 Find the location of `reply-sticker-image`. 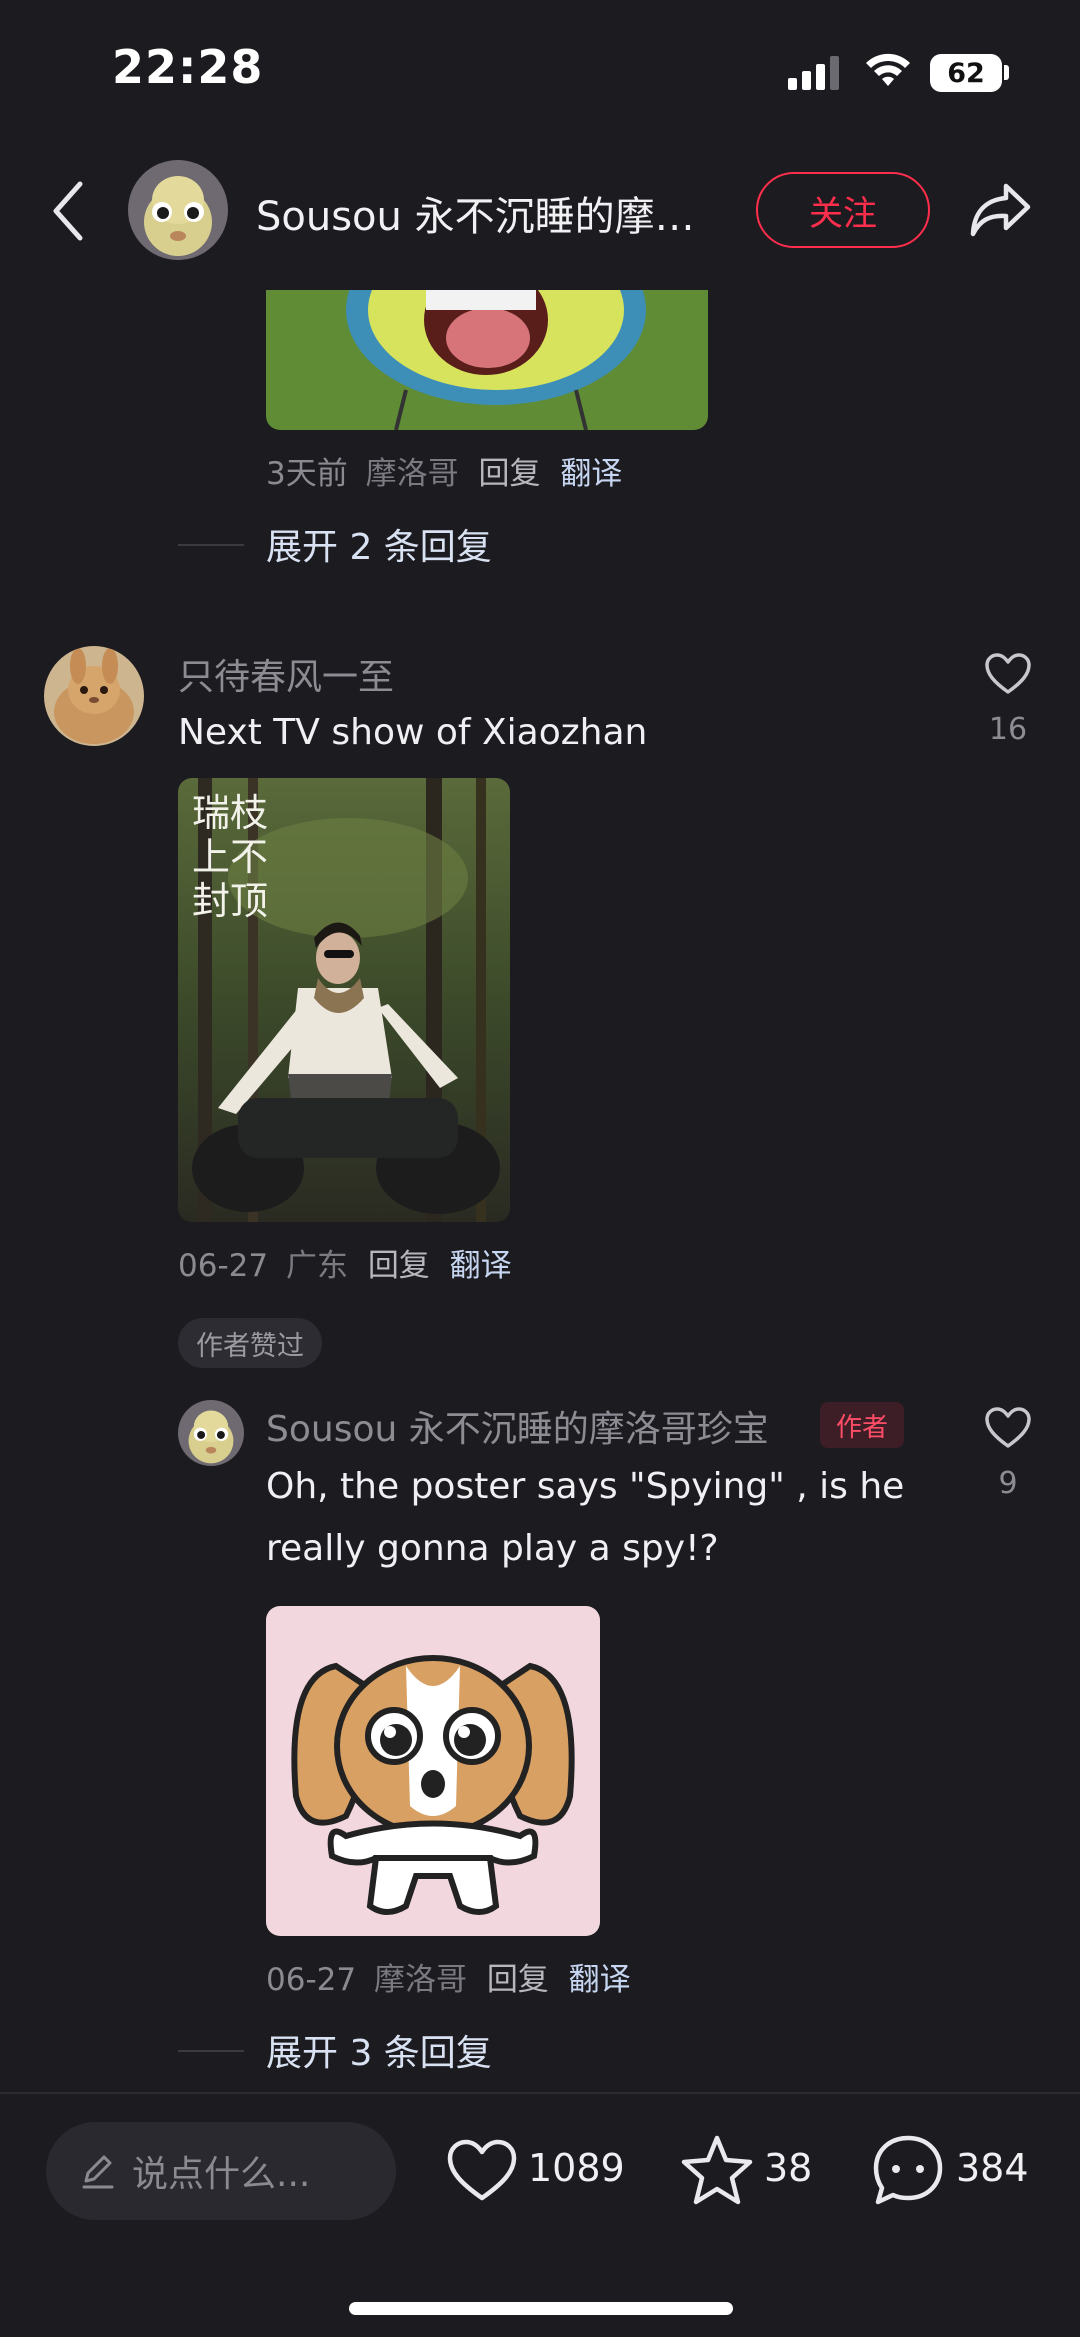

reply-sticker-image is located at coordinates (487, 360).